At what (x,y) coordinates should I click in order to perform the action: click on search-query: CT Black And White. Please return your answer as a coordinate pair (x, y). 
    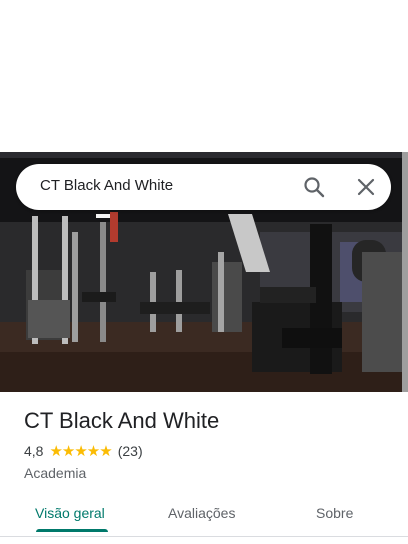
    Looking at the image, I should click on (106, 185).